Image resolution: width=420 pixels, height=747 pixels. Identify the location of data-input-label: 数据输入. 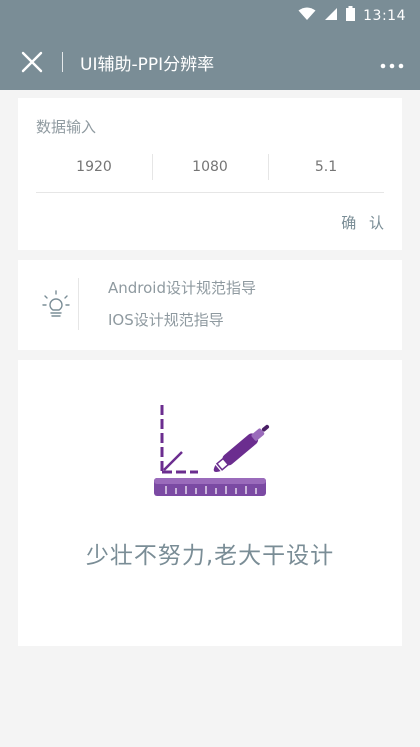
(66, 127).